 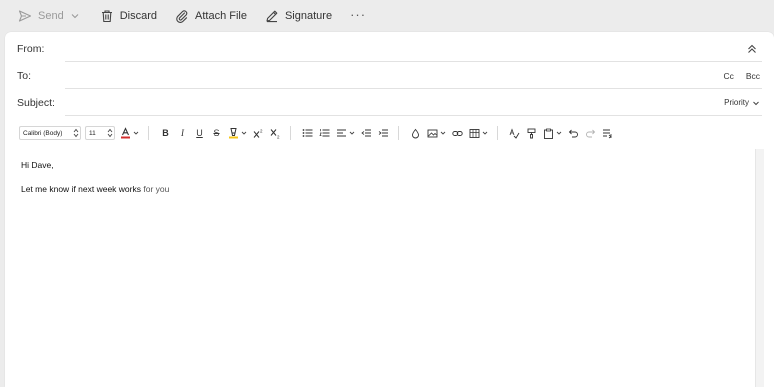 I want to click on bulleted-list-button, so click(x=307, y=133).